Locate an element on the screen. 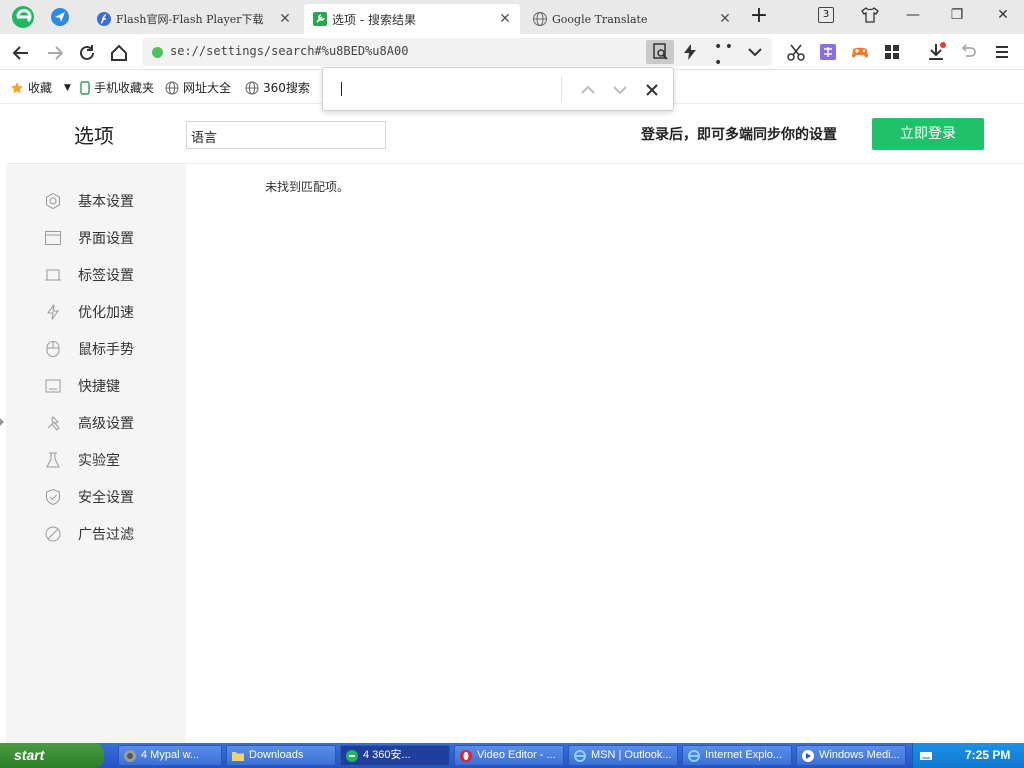  reload-icon is located at coordinates (87, 53).